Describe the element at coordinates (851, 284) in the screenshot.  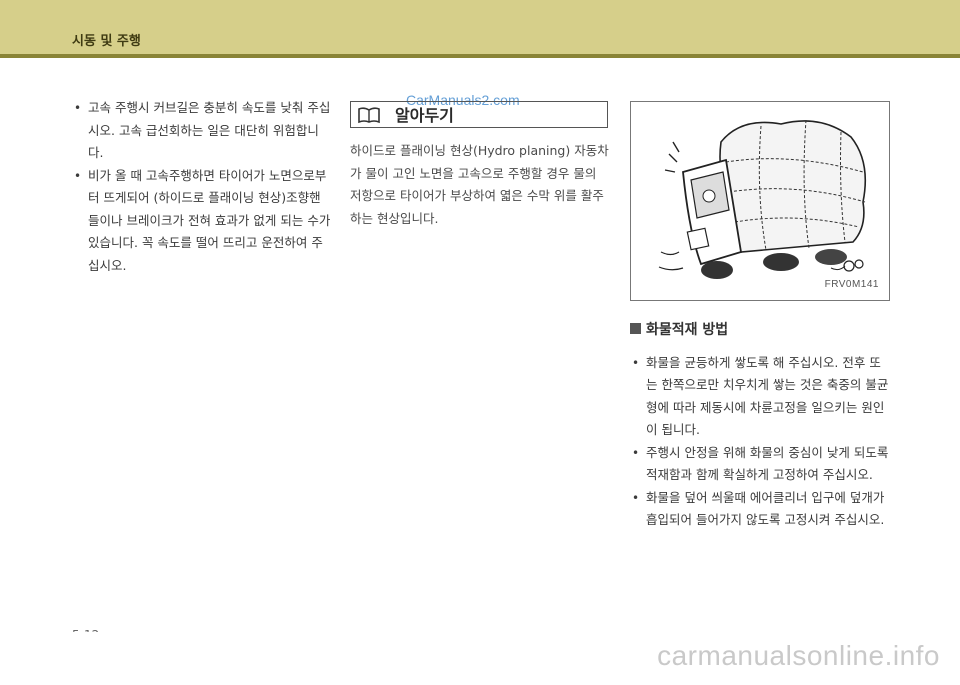
I see `figure-code: FRV0M141` at that location.